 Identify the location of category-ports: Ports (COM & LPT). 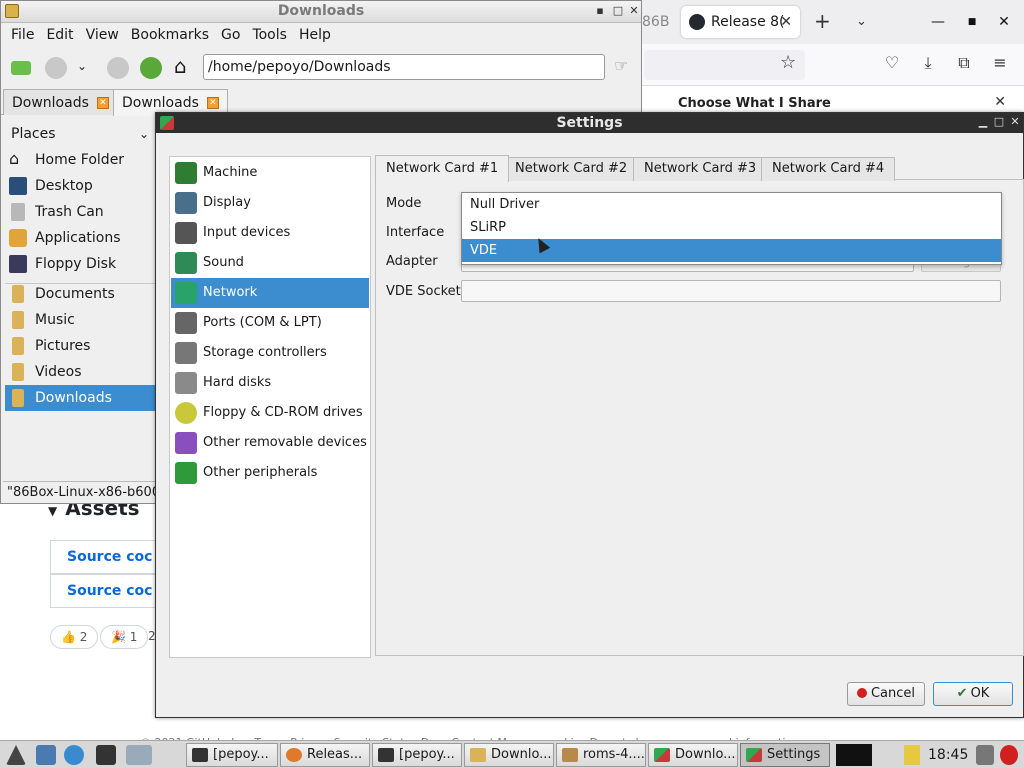
(270, 323).